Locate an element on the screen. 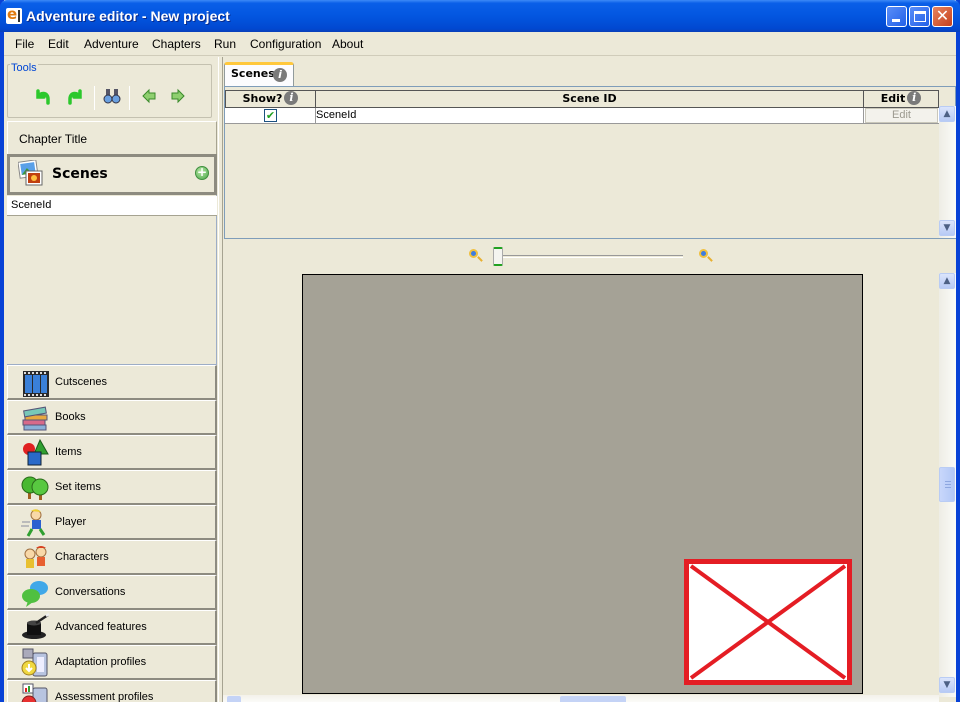  sidebar-item-label: Player is located at coordinates (71, 522).